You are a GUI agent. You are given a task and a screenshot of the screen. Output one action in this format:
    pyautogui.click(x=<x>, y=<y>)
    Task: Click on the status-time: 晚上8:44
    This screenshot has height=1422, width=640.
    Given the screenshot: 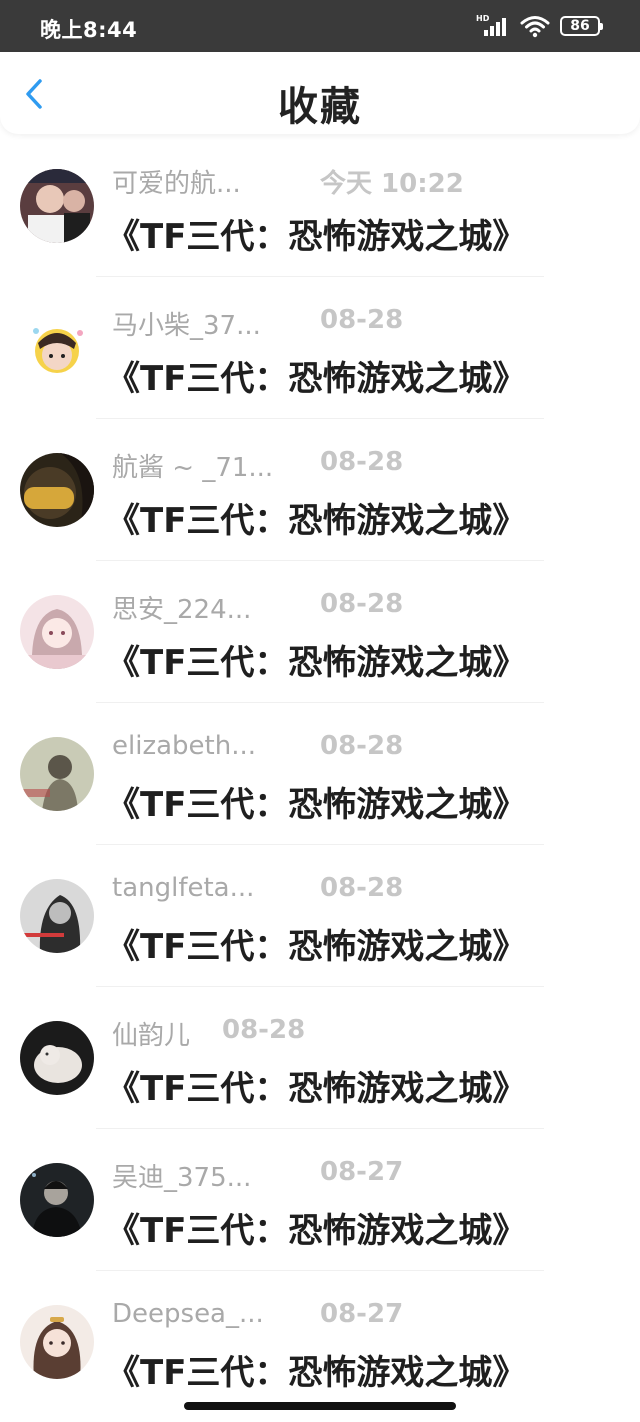 What is the action you would take?
    pyautogui.click(x=89, y=30)
    